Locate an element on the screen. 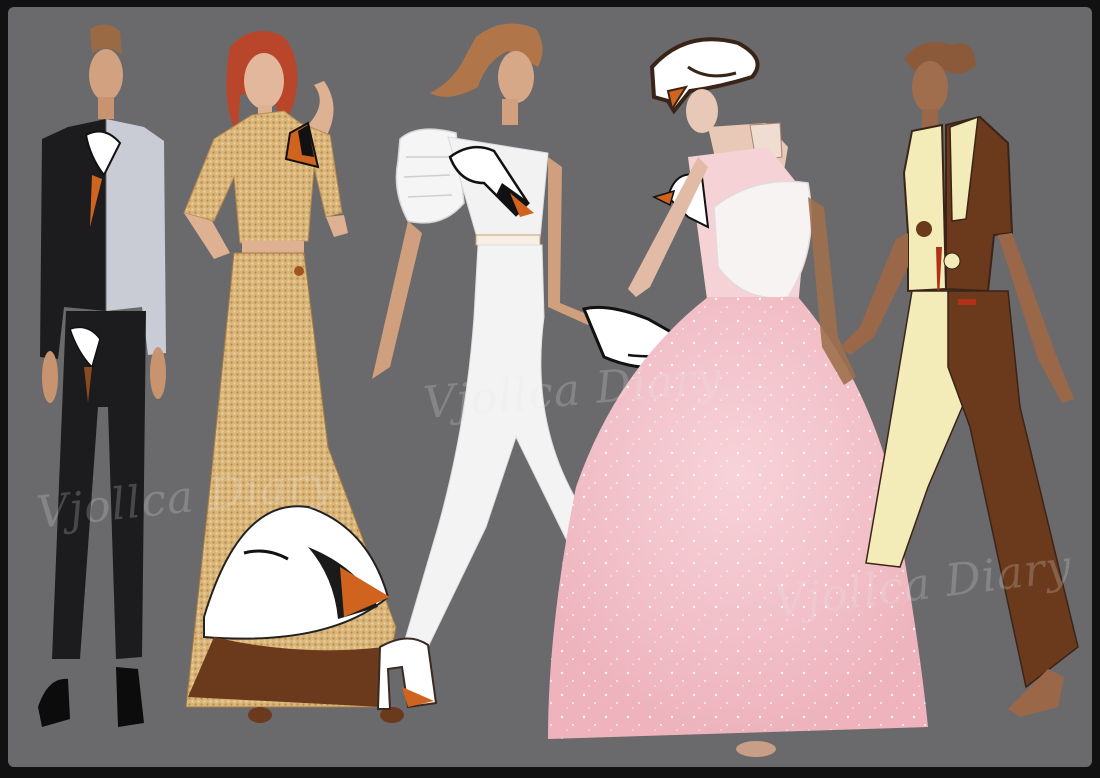  right-shoe is located at coordinates (130, 697).